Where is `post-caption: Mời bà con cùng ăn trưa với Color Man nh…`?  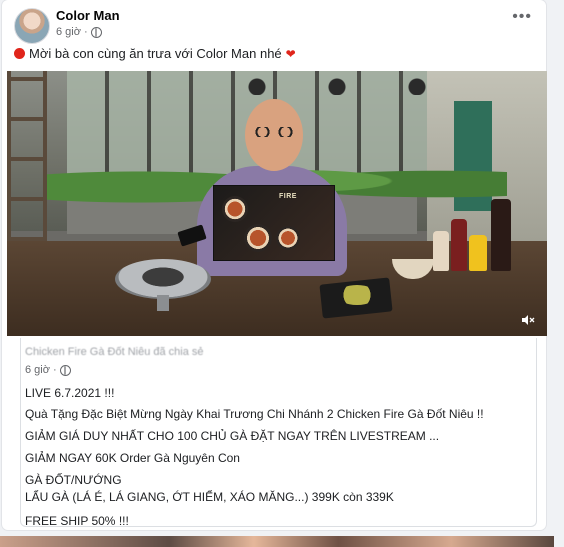
post-caption: Mời bà con cùng ăn trưa với Color Man nh… is located at coordinates (155, 53).